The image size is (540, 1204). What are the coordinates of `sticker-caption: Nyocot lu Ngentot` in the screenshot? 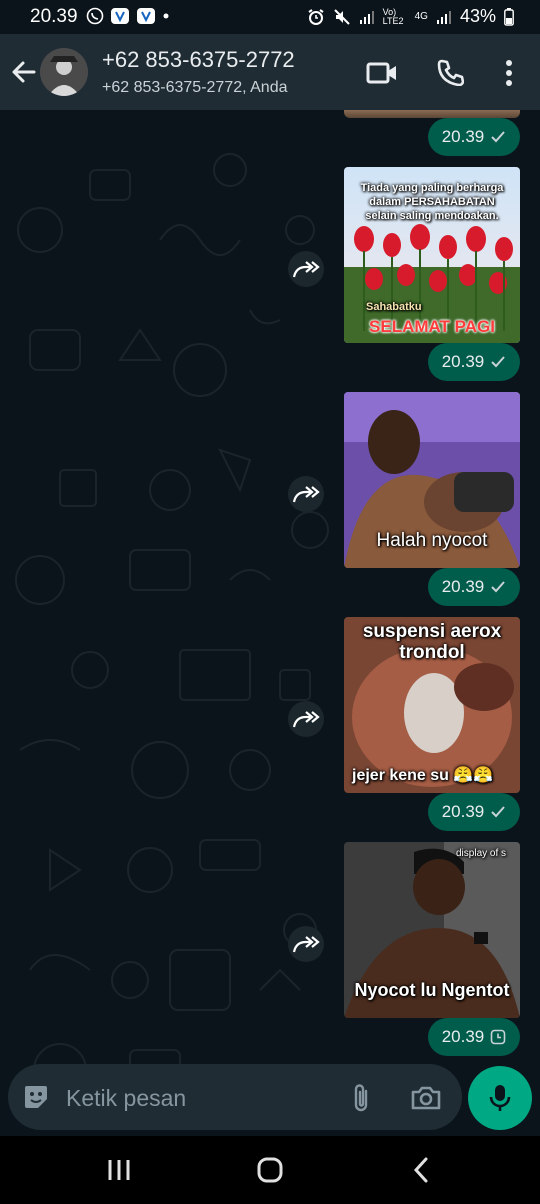 It's located at (432, 990).